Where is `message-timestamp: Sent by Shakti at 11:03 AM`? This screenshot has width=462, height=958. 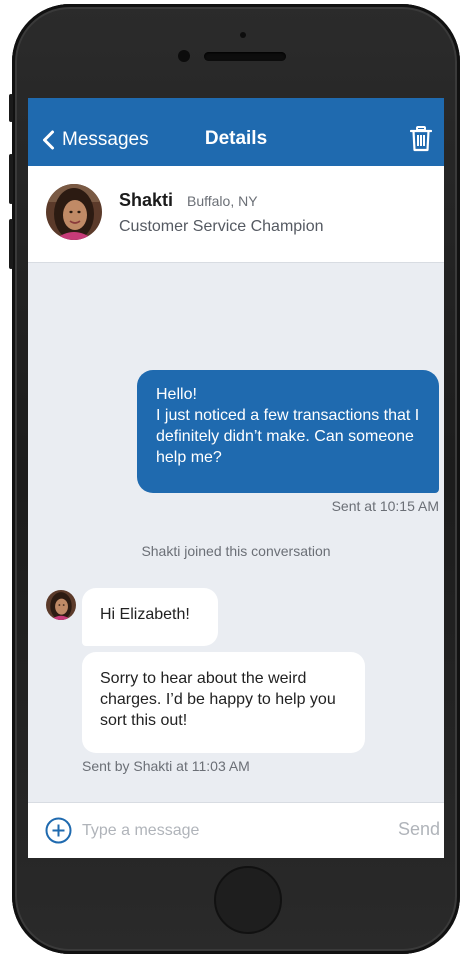 message-timestamp: Sent by Shakti at 11:03 AM is located at coordinates (166, 766).